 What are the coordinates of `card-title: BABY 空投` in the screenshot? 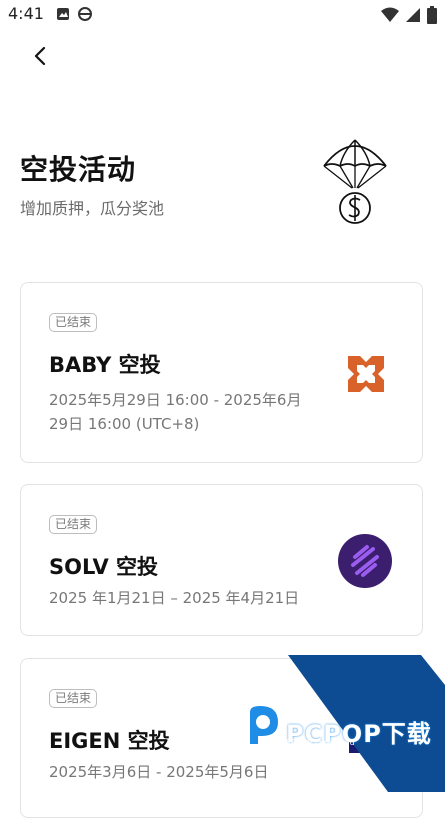 It's located at (105, 365).